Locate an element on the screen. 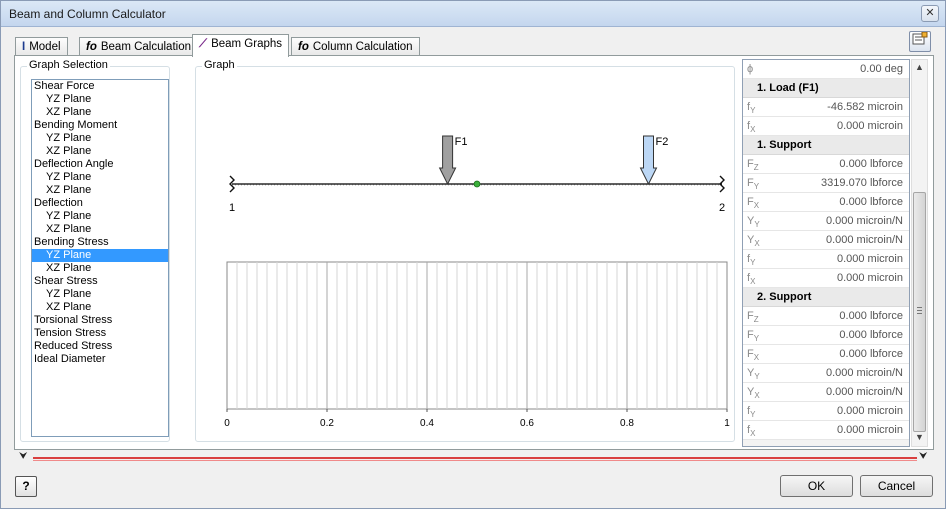 The image size is (946, 509). property-symbol: YY is located at coordinates (753, 374).